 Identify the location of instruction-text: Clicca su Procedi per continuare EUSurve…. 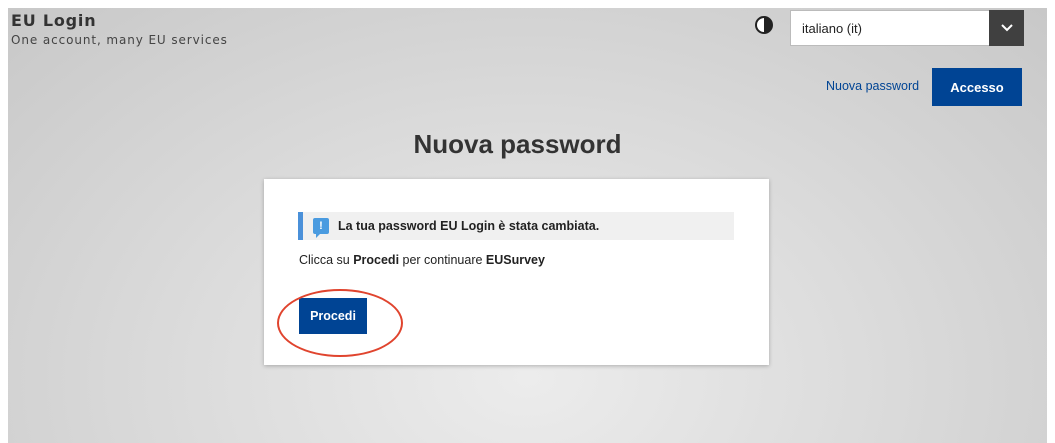
(422, 260).